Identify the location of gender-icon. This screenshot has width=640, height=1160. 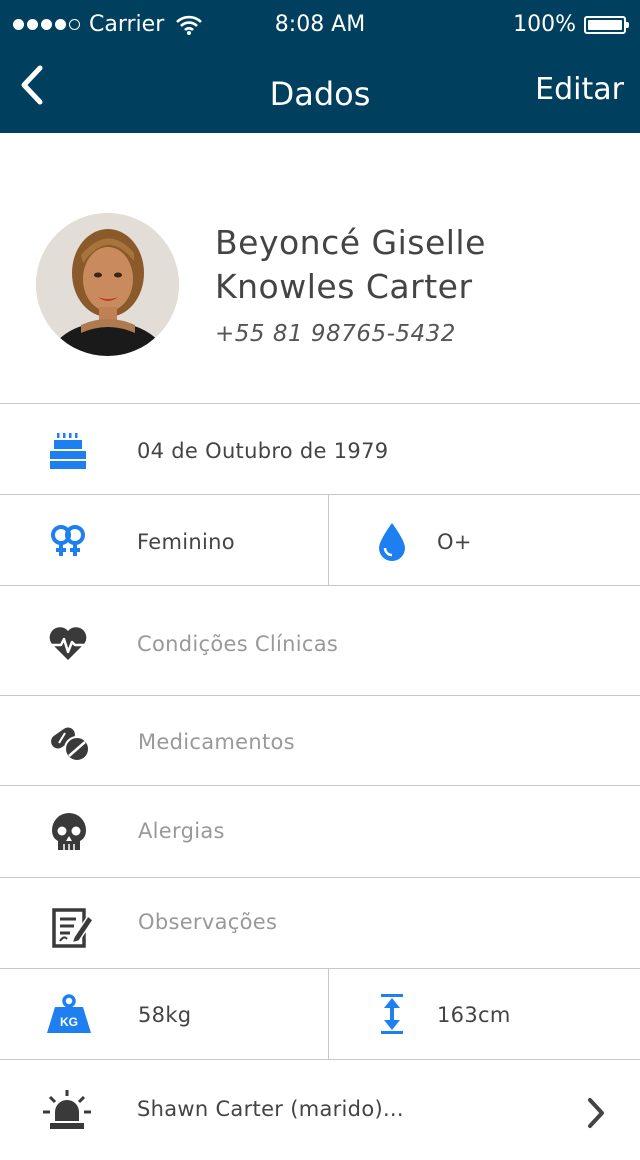
(68, 540).